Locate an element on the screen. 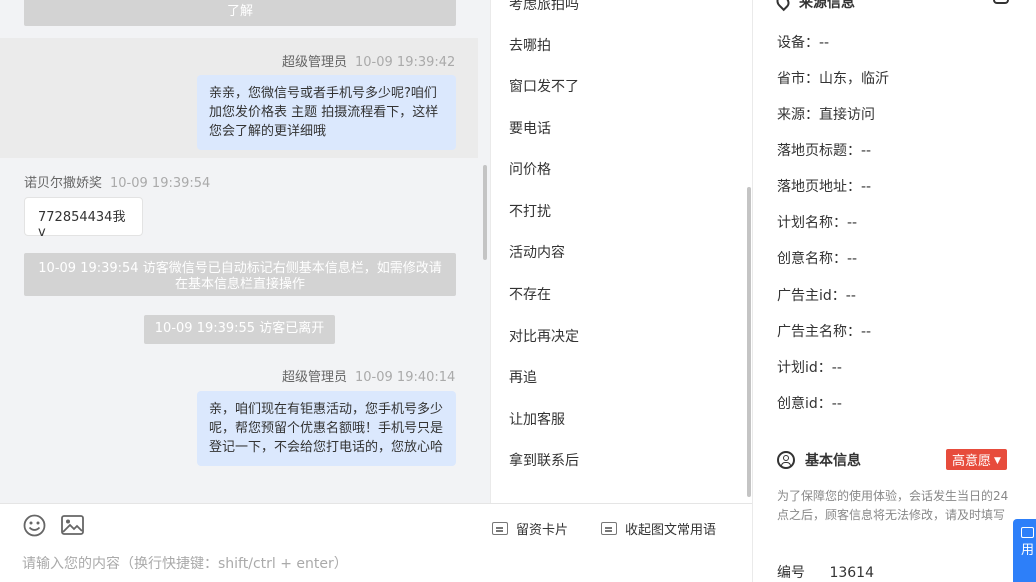 This screenshot has width=1036, height=582. source-row: 创意id：-- is located at coordinates (809, 404).